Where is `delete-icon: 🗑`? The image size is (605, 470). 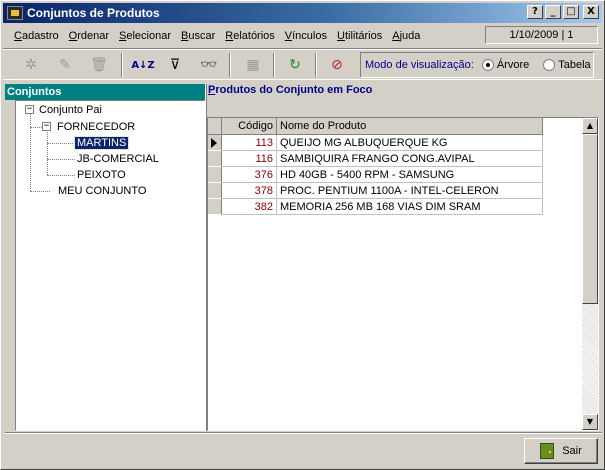 delete-icon: 🗑 is located at coordinates (99, 65).